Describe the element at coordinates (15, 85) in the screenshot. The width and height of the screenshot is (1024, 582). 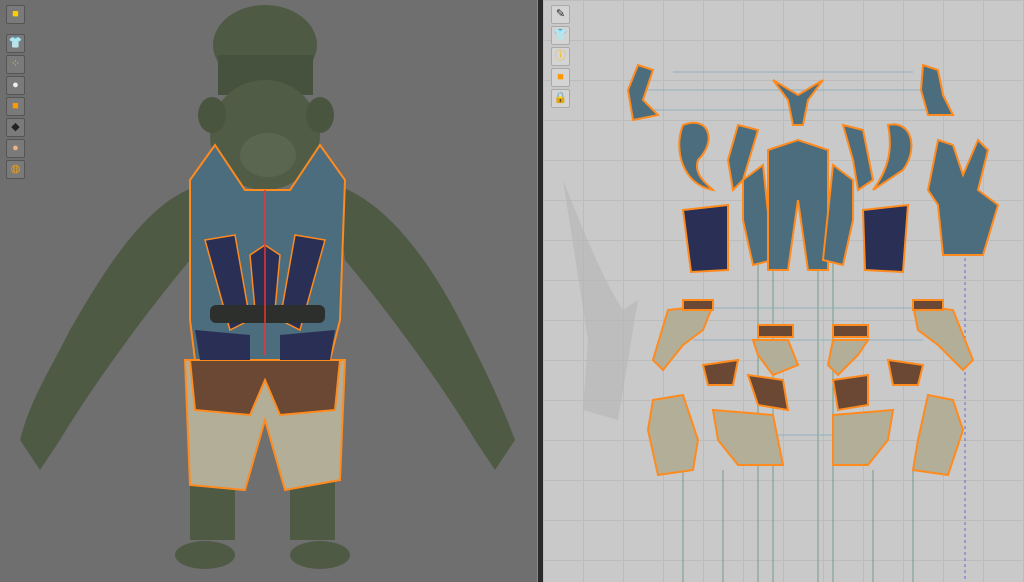
I see `avatar-person-icon: ●` at that location.